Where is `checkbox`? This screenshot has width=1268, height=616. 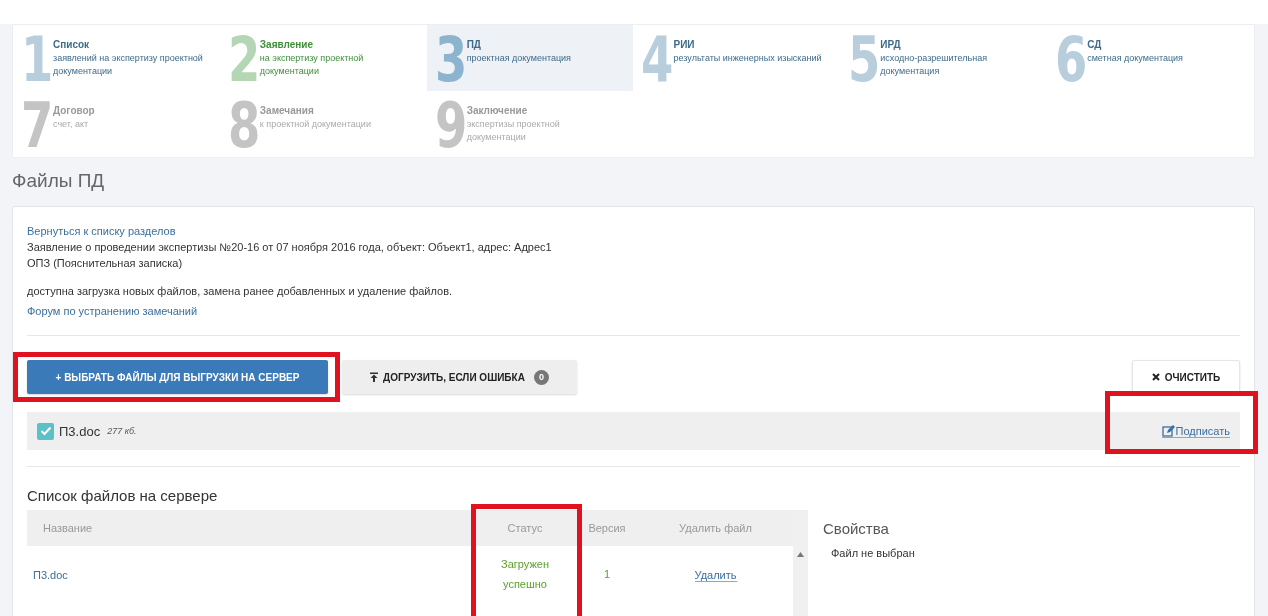
checkbox is located at coordinates (45, 431).